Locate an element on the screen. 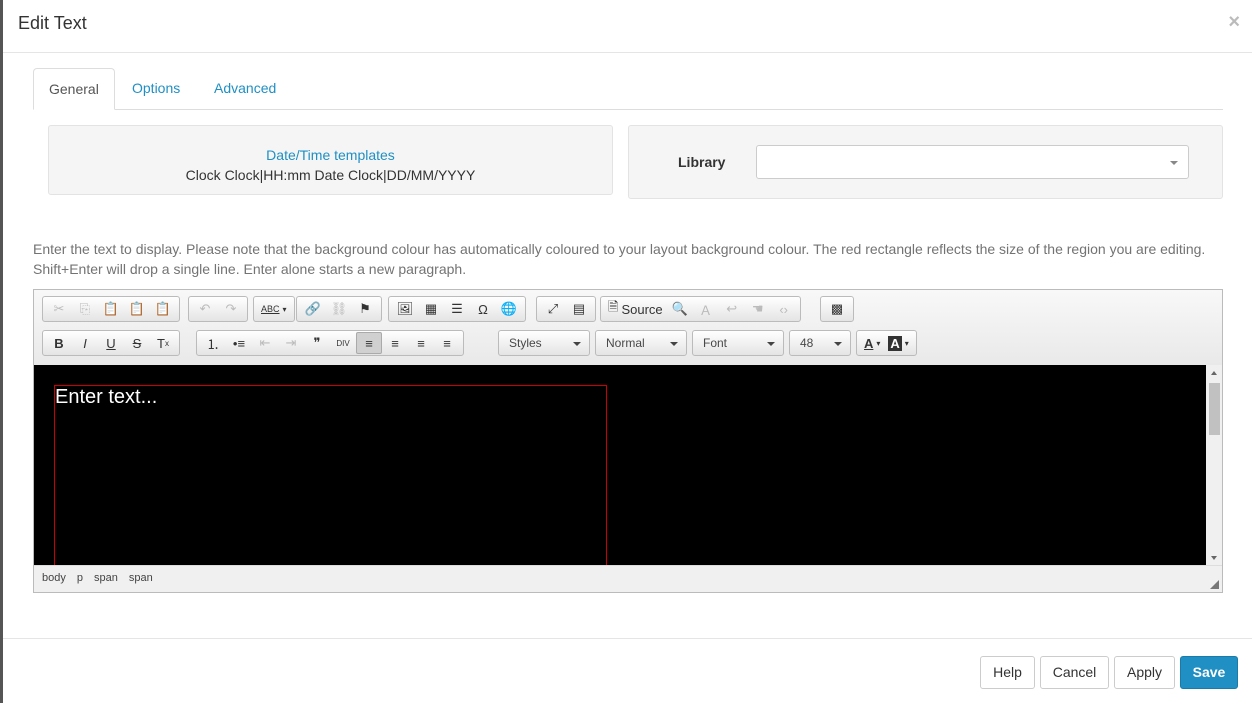  color-group: A ▾ A ▾ is located at coordinates (886, 343).